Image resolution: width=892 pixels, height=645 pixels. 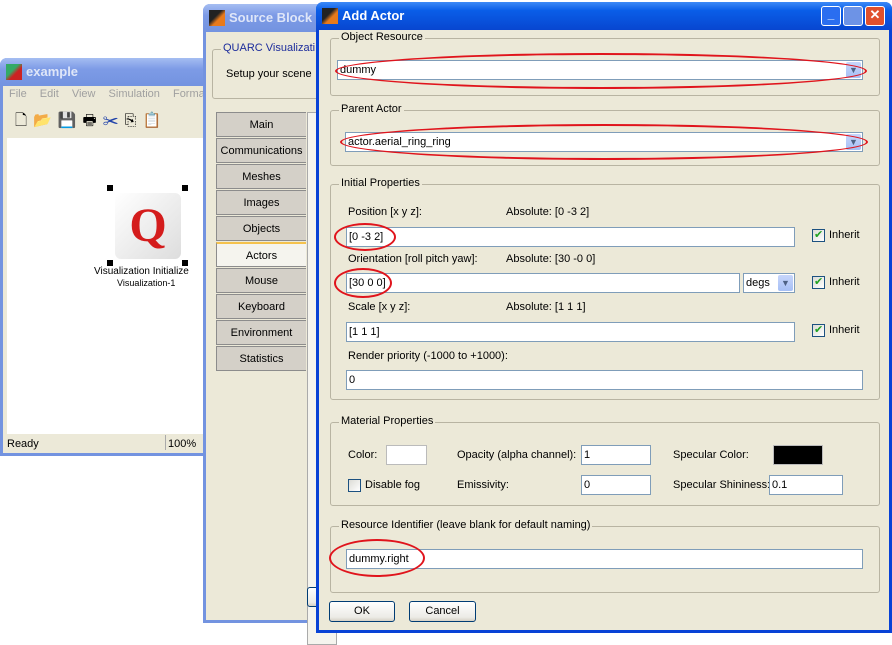 I want to click on zoom-level: 100%, so click(x=180, y=442).